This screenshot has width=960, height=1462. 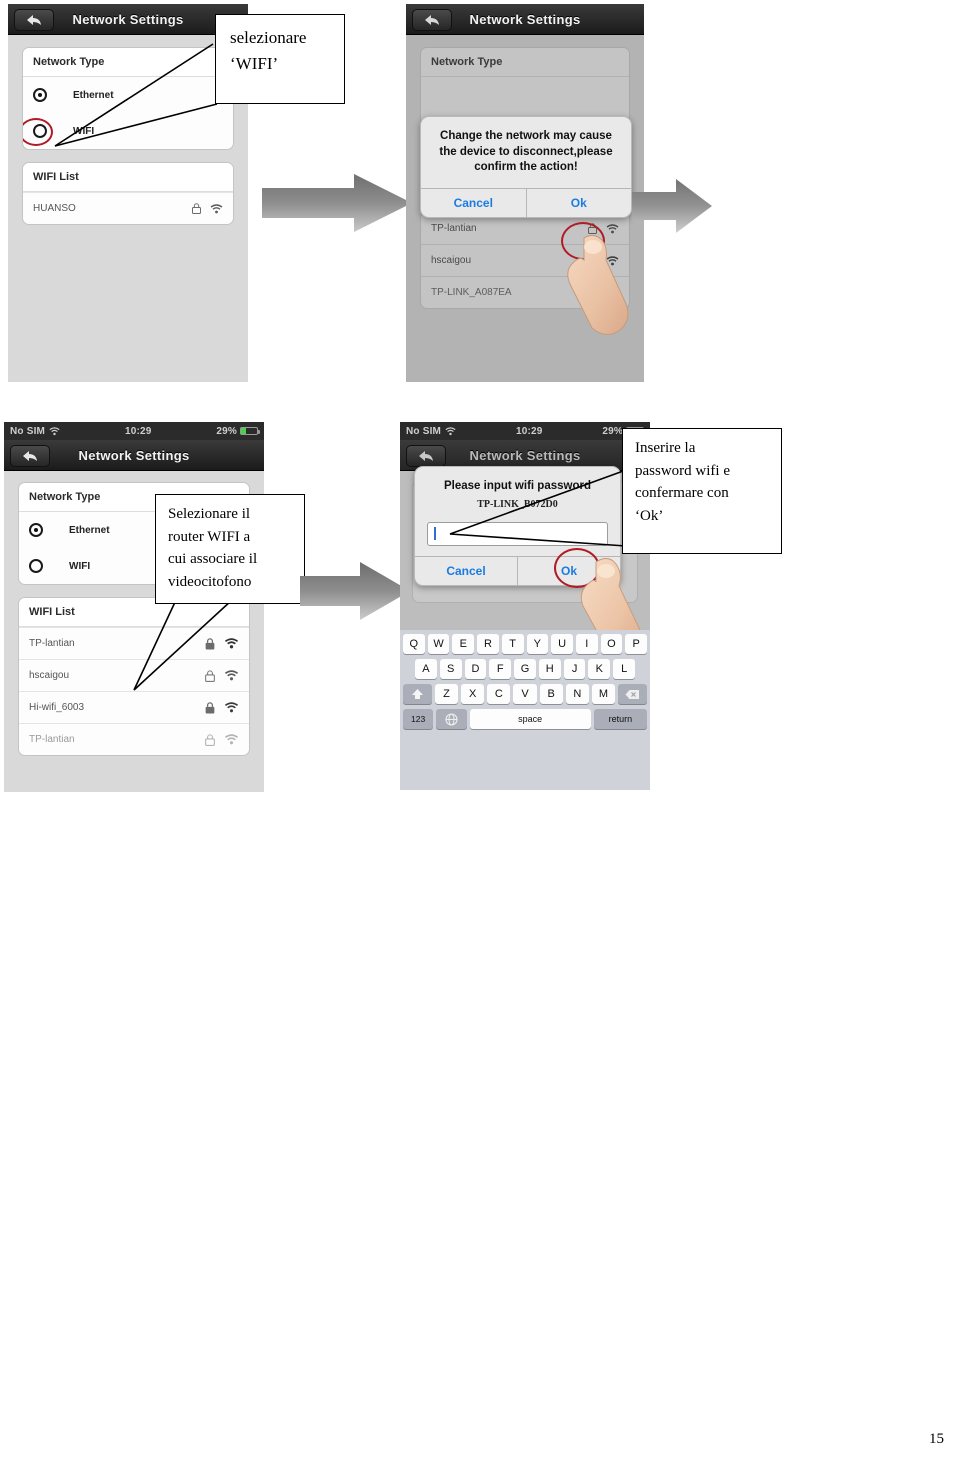 What do you see at coordinates (525, 19) in the screenshot?
I see `navbar-step2: Network Settings` at bounding box center [525, 19].